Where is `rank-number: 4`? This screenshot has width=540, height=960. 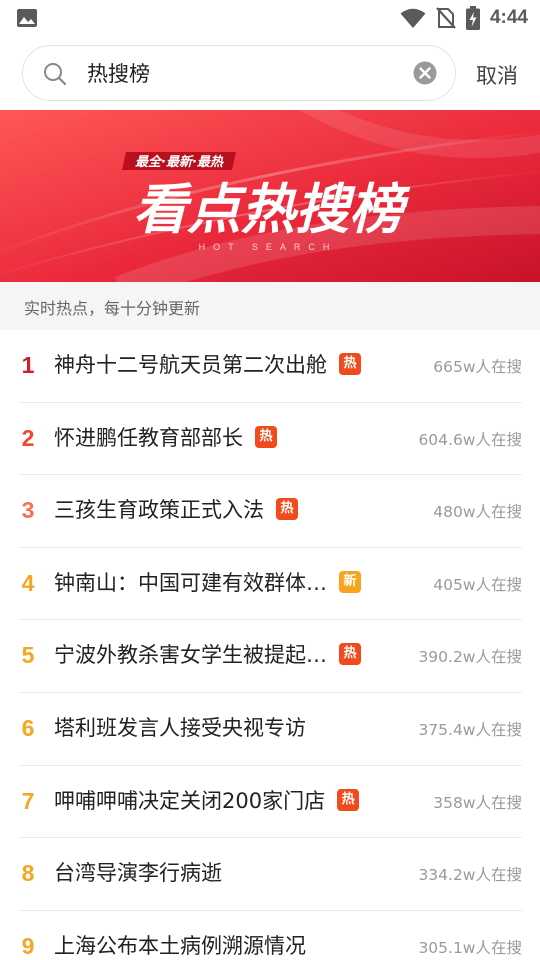 rank-number: 4 is located at coordinates (28, 582).